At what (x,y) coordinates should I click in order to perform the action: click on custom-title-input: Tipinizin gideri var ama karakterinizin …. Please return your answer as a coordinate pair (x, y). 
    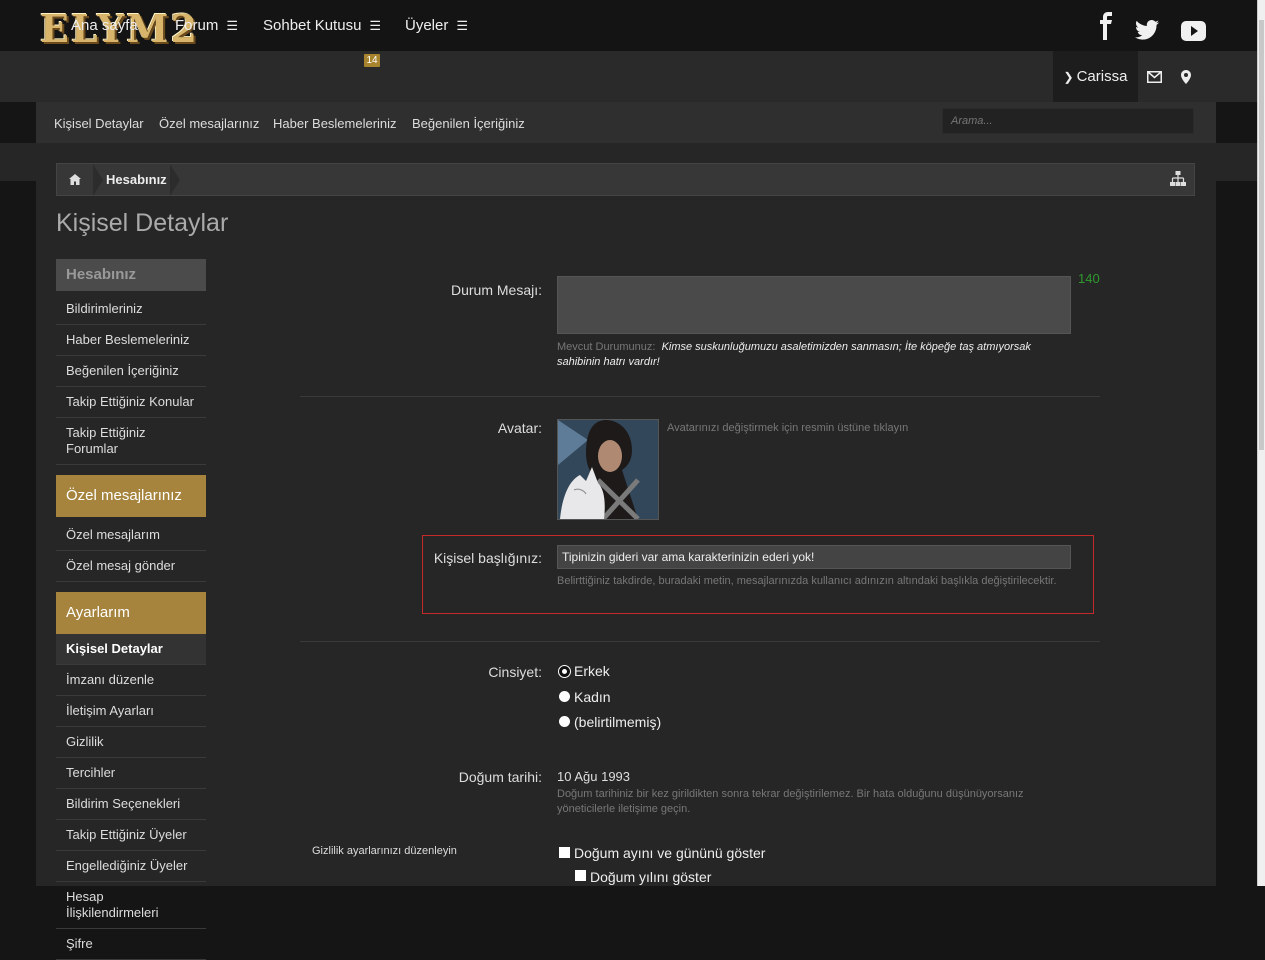
    Looking at the image, I should click on (814, 557).